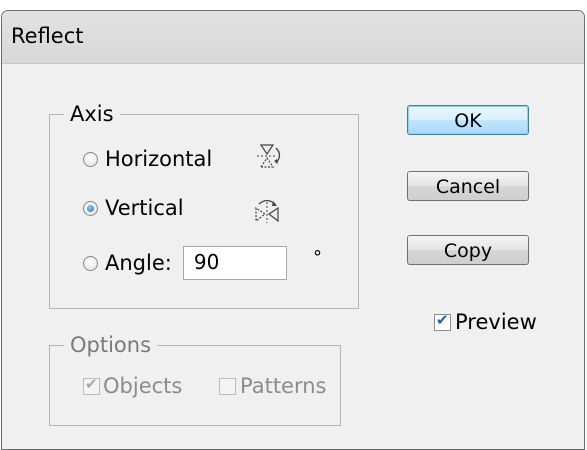 Image resolution: width=587 pixels, height=450 pixels. What do you see at coordinates (144, 208) in the screenshot?
I see `vertical-label: Vertical` at bounding box center [144, 208].